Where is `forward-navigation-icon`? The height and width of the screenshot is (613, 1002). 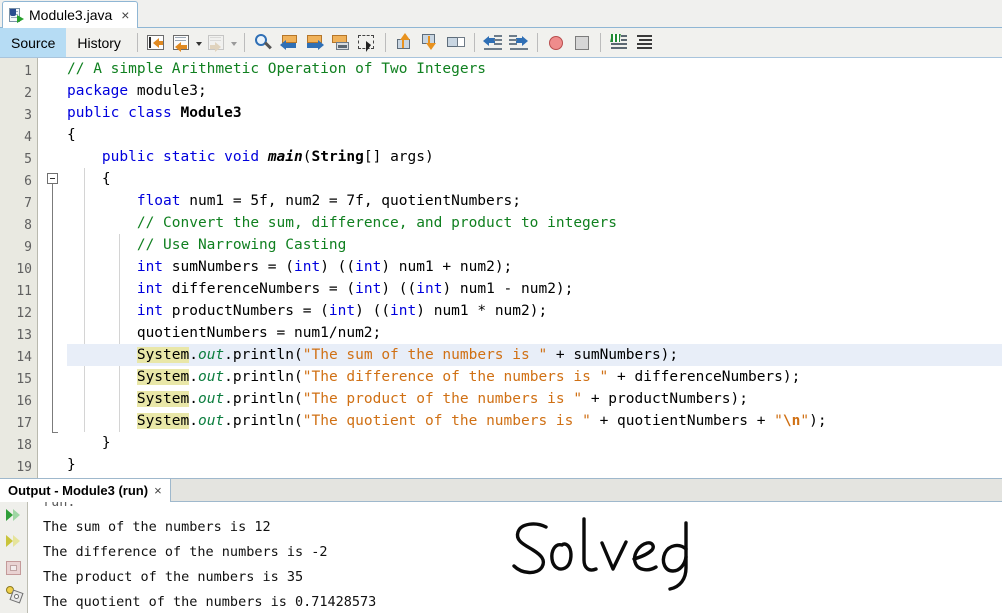 forward-navigation-icon is located at coordinates (217, 43).